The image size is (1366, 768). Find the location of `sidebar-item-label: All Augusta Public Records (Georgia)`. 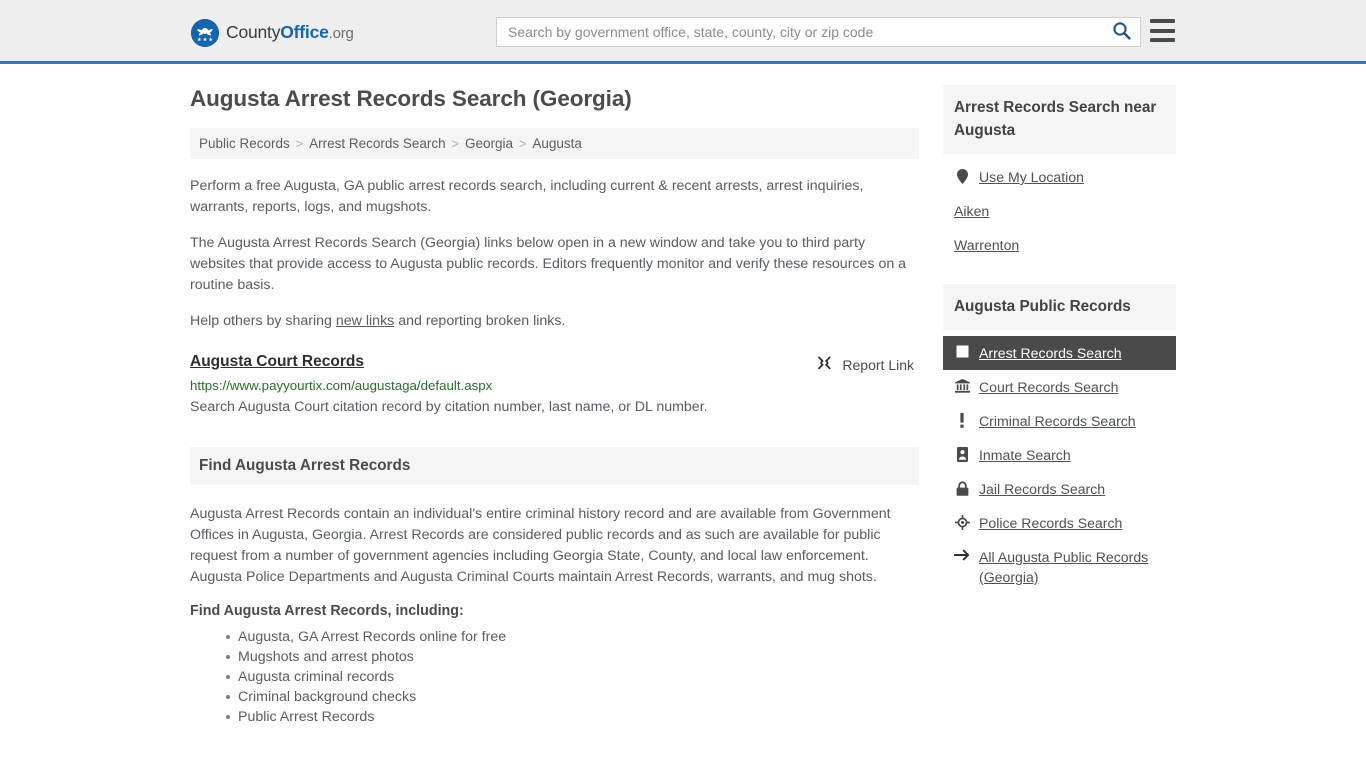

sidebar-item-label: All Augusta Public Records (Georgia) is located at coordinates (1064, 567).